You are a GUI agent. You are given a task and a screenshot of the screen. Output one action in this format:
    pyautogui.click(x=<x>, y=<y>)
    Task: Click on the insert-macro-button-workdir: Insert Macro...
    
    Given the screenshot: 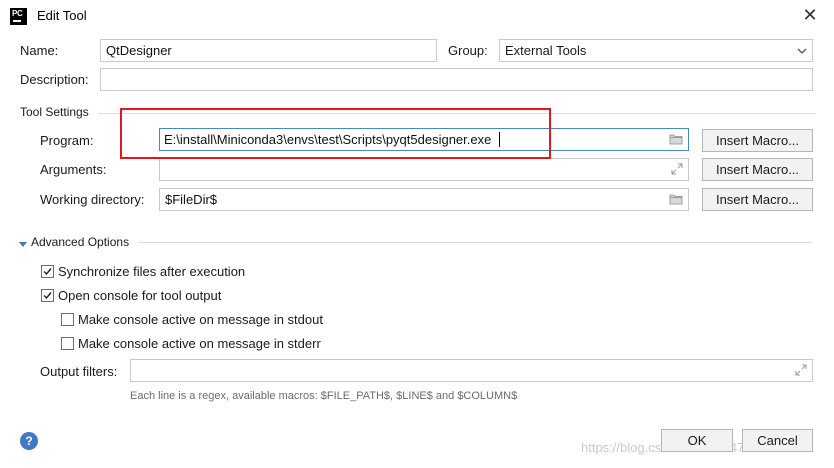 What is the action you would take?
    pyautogui.click(x=757, y=199)
    